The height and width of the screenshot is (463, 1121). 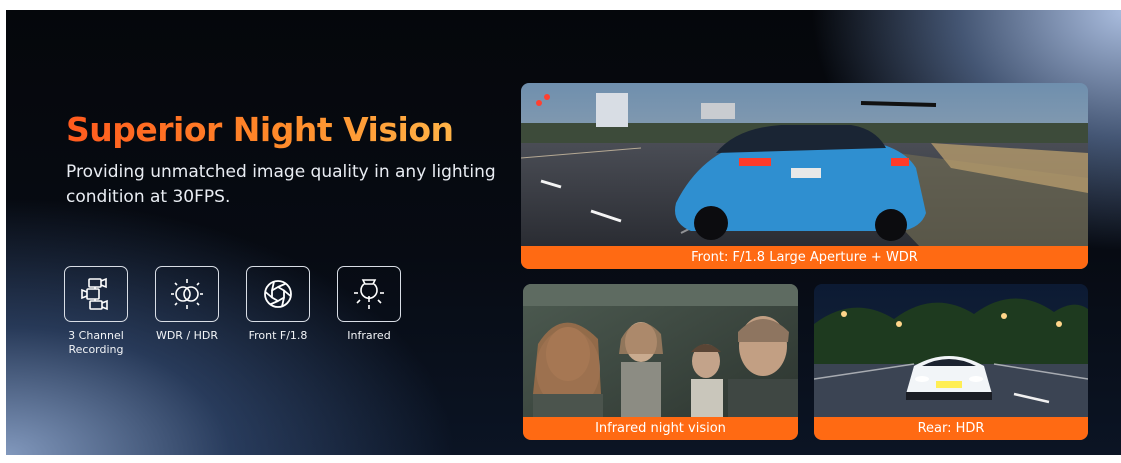 I want to click on feature-infrared: Infrared, so click(x=382, y=311).